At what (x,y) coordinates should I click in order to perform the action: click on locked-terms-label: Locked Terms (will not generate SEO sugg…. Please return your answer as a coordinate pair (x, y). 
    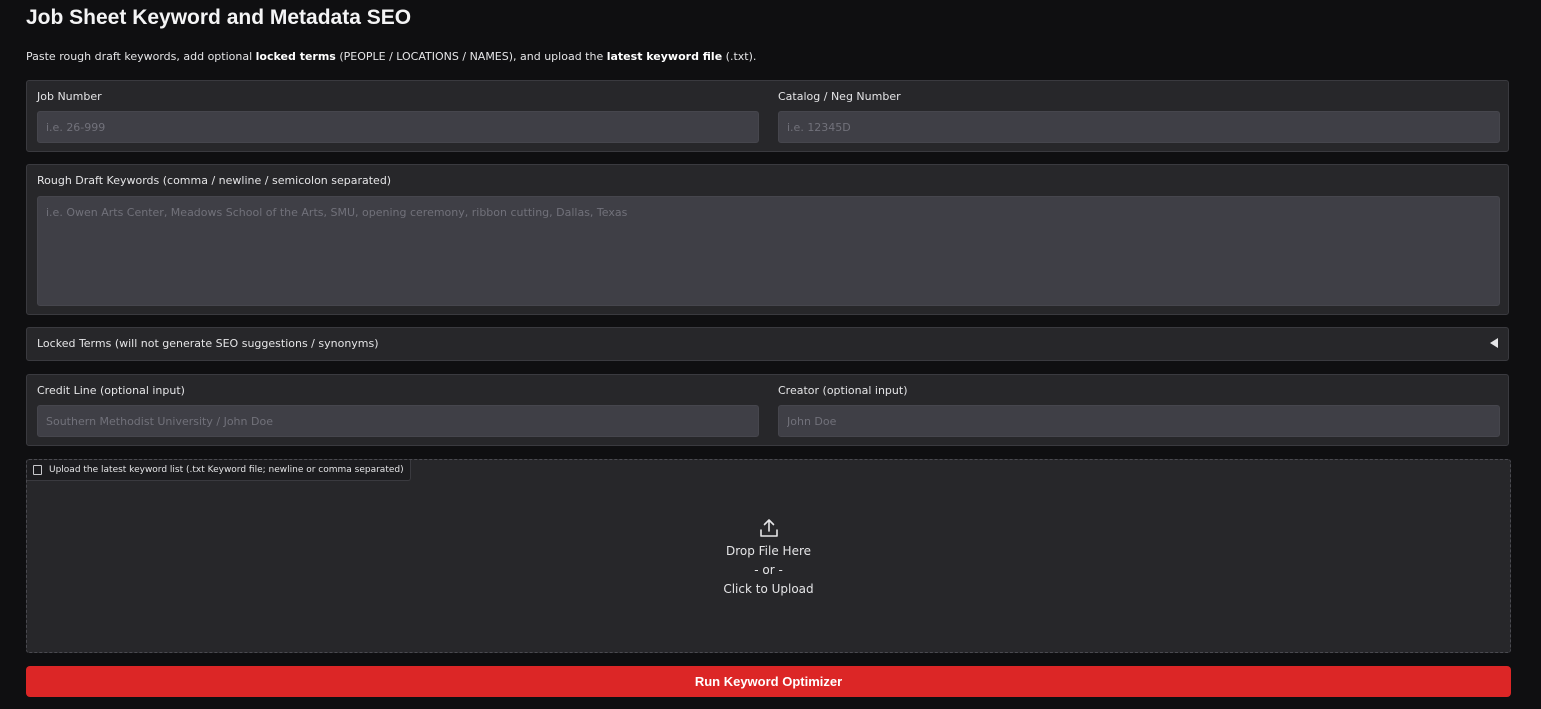
    Looking at the image, I should click on (208, 343).